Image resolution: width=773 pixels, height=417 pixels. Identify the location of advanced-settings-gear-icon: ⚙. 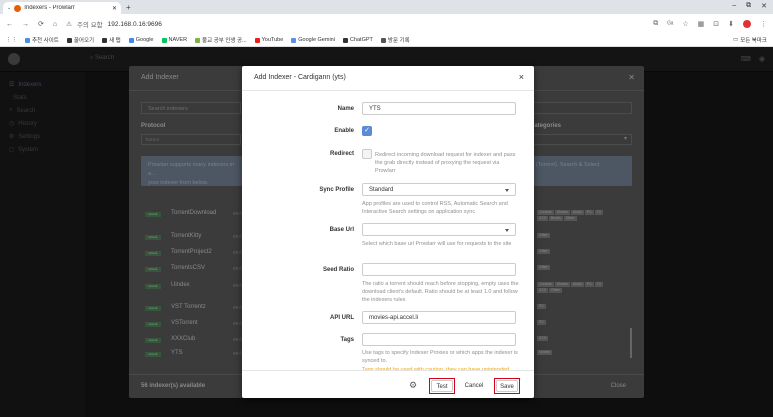
(413, 385).